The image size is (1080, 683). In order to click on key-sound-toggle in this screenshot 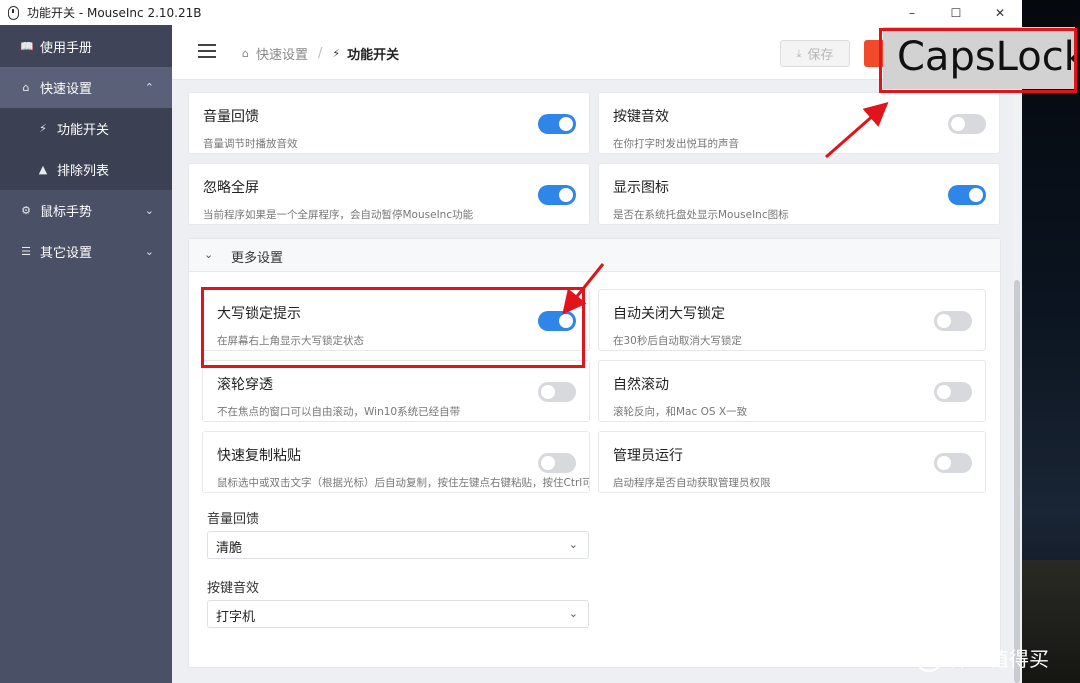, I will do `click(967, 124)`.